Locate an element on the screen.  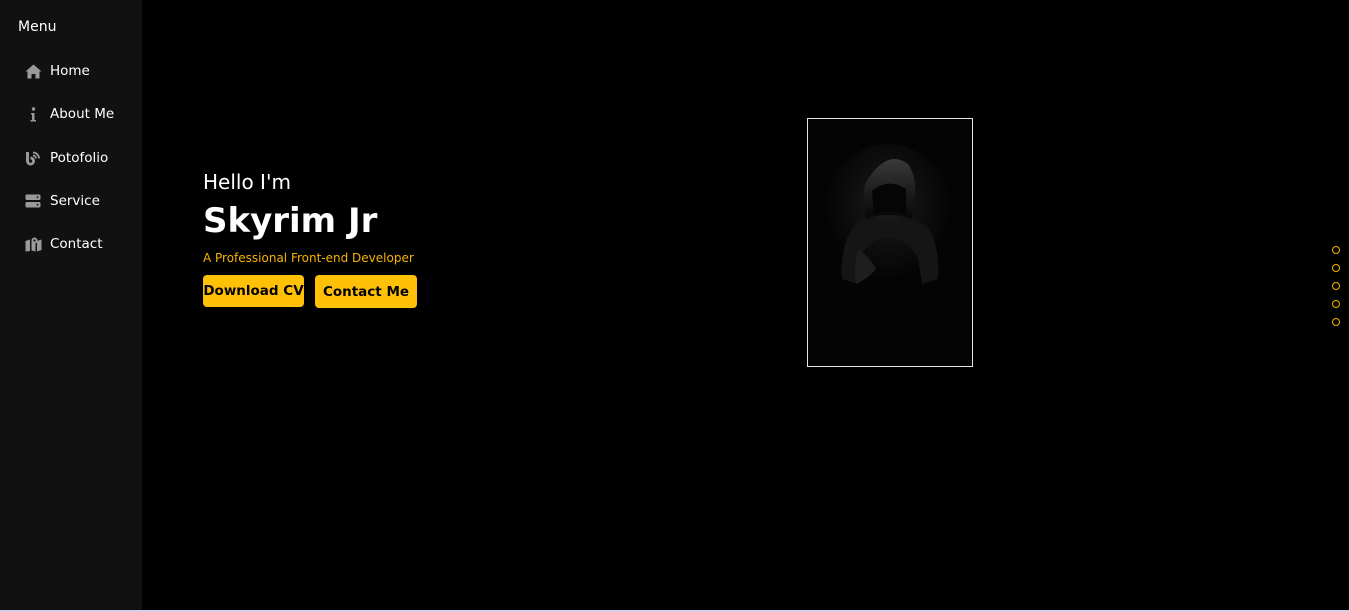
server-icon is located at coordinates (33, 201).